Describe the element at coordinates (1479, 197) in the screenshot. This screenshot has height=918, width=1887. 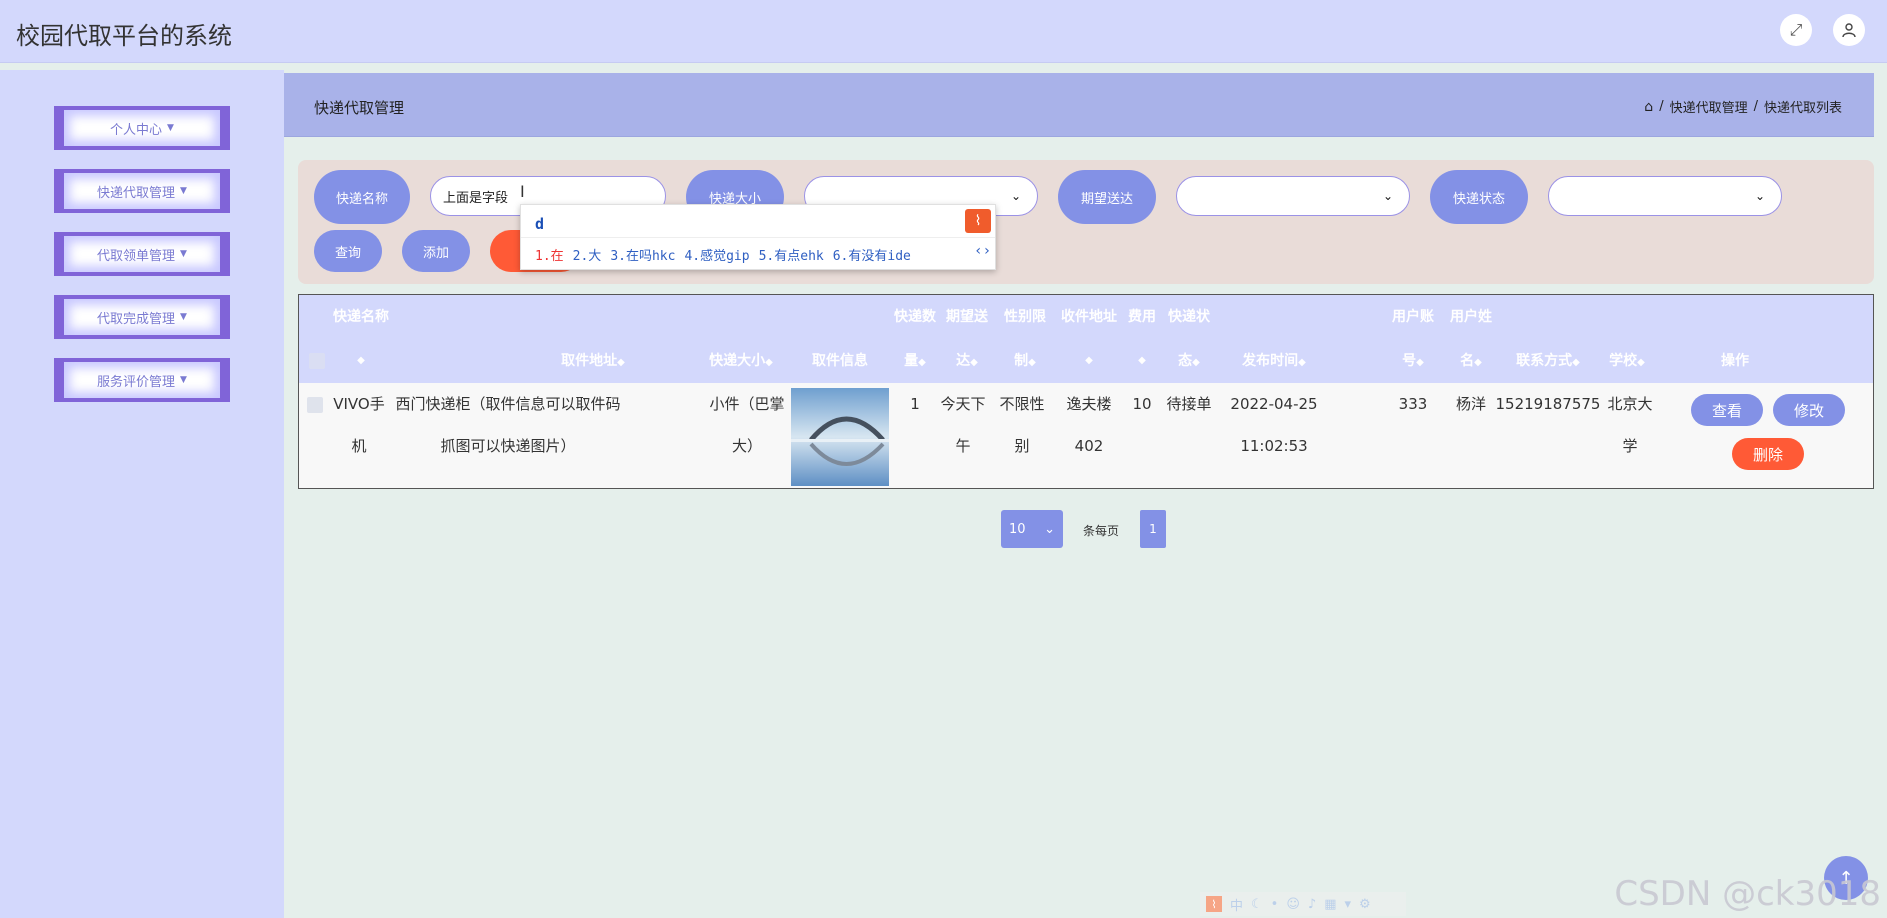
I see `status-filter-label: 快递状态` at that location.